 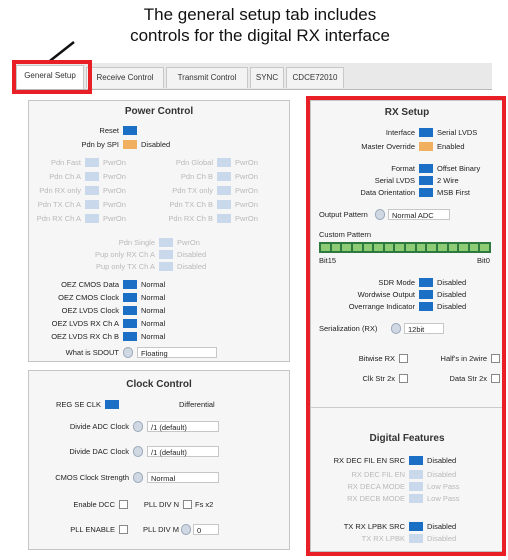 I want to click on oez-cmos-data-toggle, so click(x=130, y=284).